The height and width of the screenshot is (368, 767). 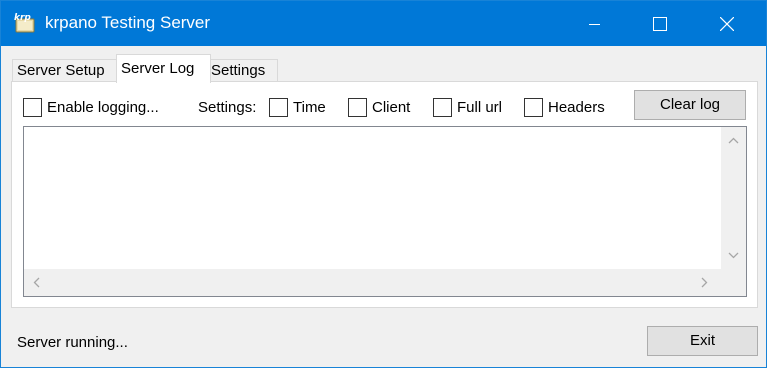 What do you see at coordinates (357, 107) in the screenshot?
I see `client-checkbox` at bounding box center [357, 107].